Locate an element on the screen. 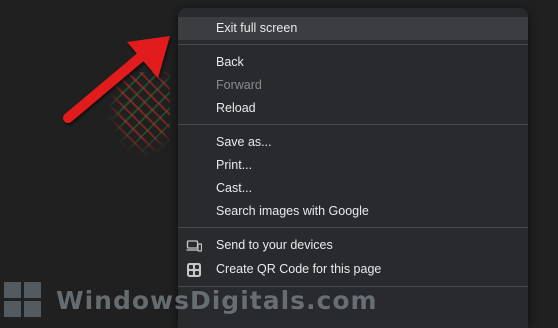 The height and width of the screenshot is (328, 558). menu-item-label: Back is located at coordinates (230, 62).